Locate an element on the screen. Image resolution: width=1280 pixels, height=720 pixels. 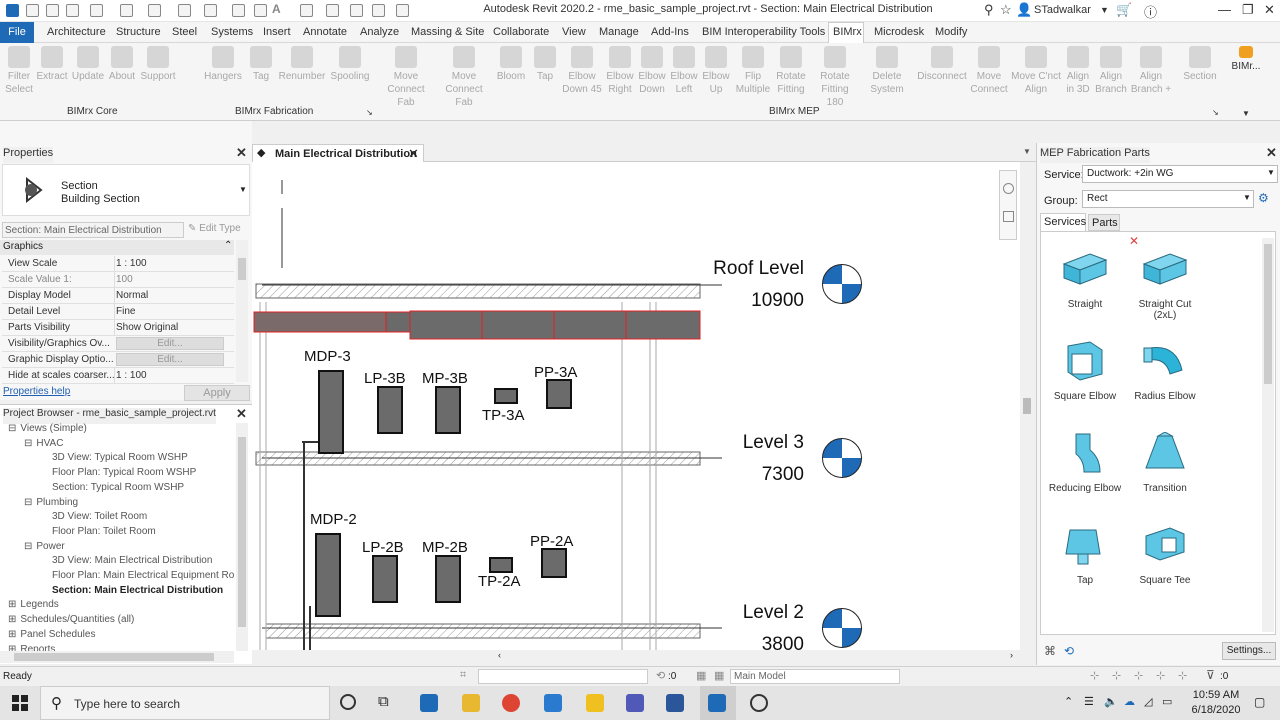
fab-close-icon: ✕ is located at coordinates (1271, 153).